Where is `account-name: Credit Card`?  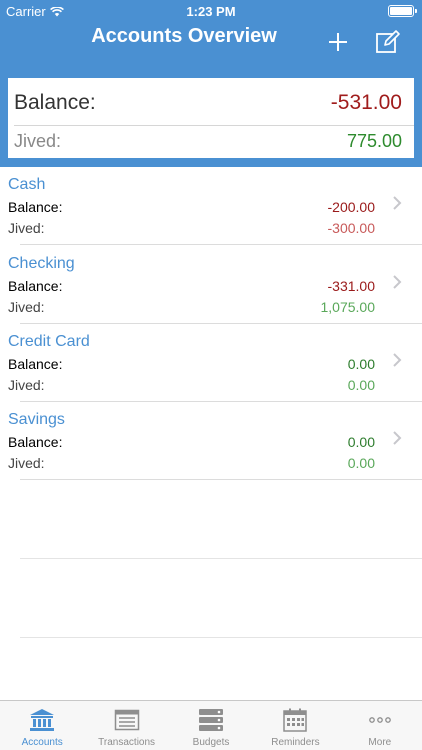
account-name: Credit Card is located at coordinates (49, 341).